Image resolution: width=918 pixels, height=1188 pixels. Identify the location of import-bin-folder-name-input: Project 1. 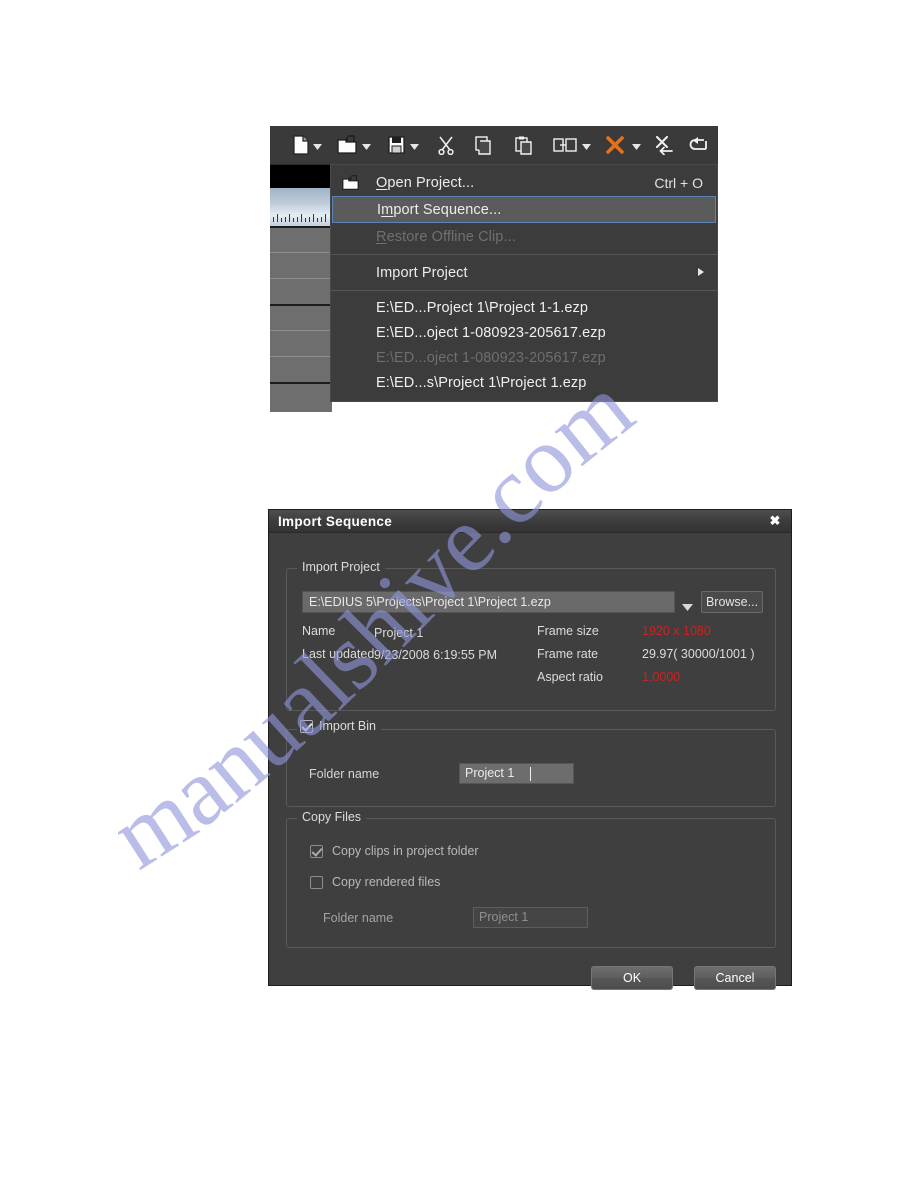
(516, 773).